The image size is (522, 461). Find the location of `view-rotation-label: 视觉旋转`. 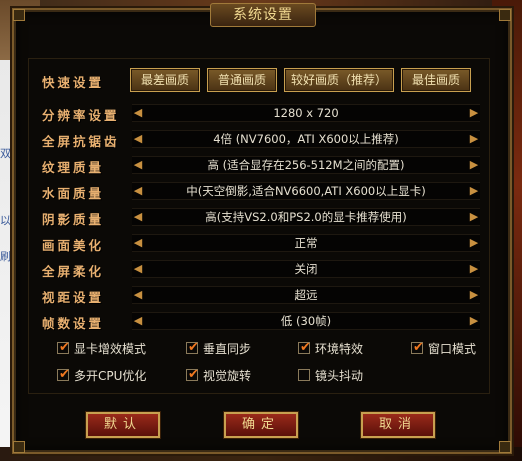

view-rotation-label: 视觉旋转 is located at coordinates (227, 376).